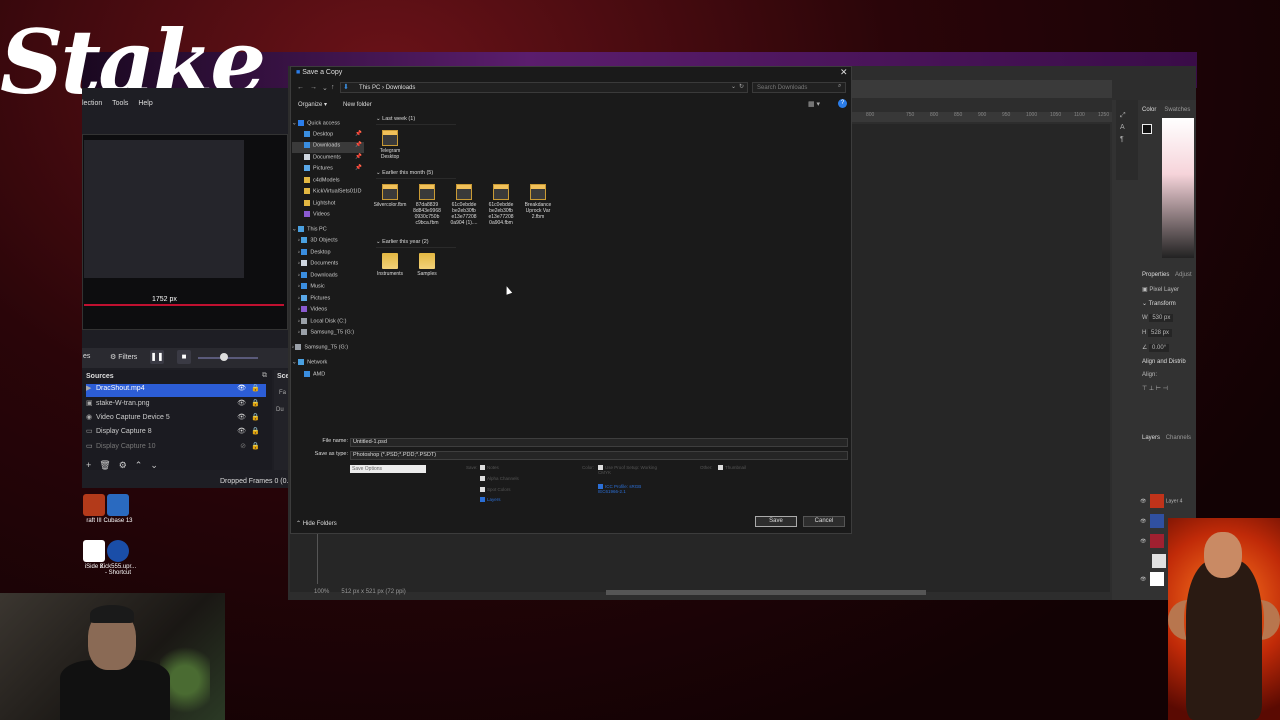 The image size is (1280, 720). What do you see at coordinates (312, 105) in the screenshot?
I see `organize-button: Organize ▾` at bounding box center [312, 105].